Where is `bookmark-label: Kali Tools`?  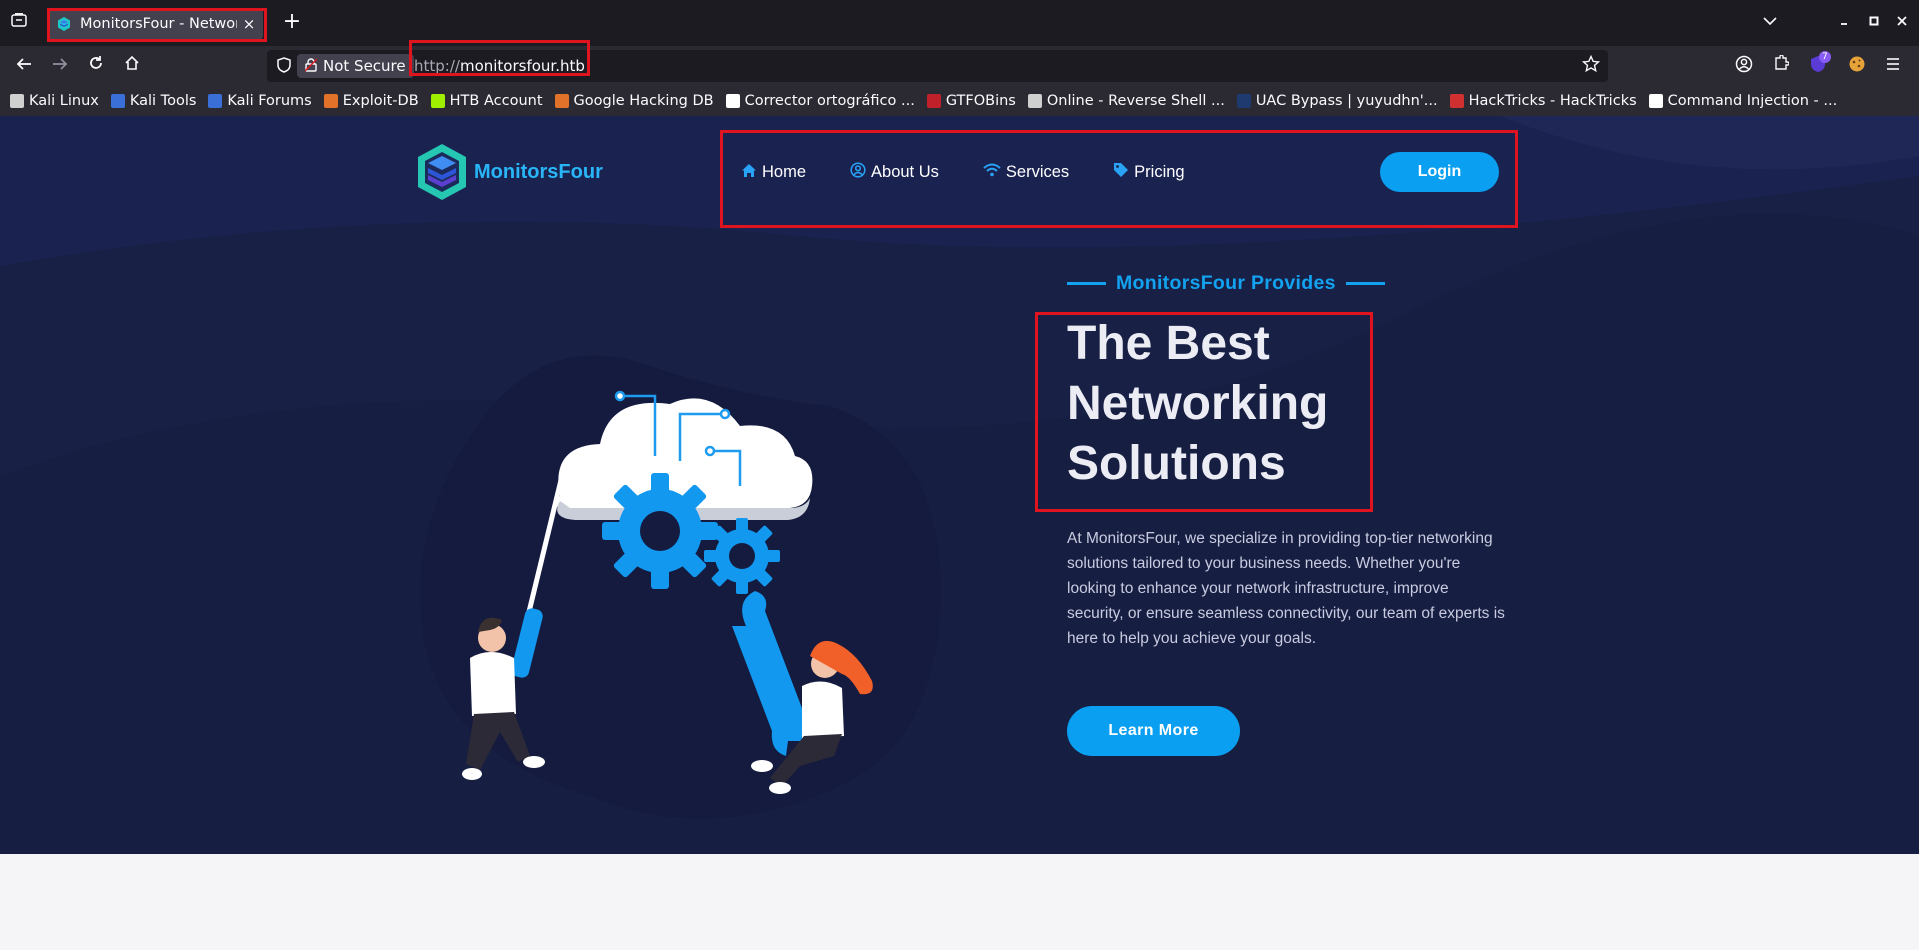 bookmark-label: Kali Tools is located at coordinates (163, 101).